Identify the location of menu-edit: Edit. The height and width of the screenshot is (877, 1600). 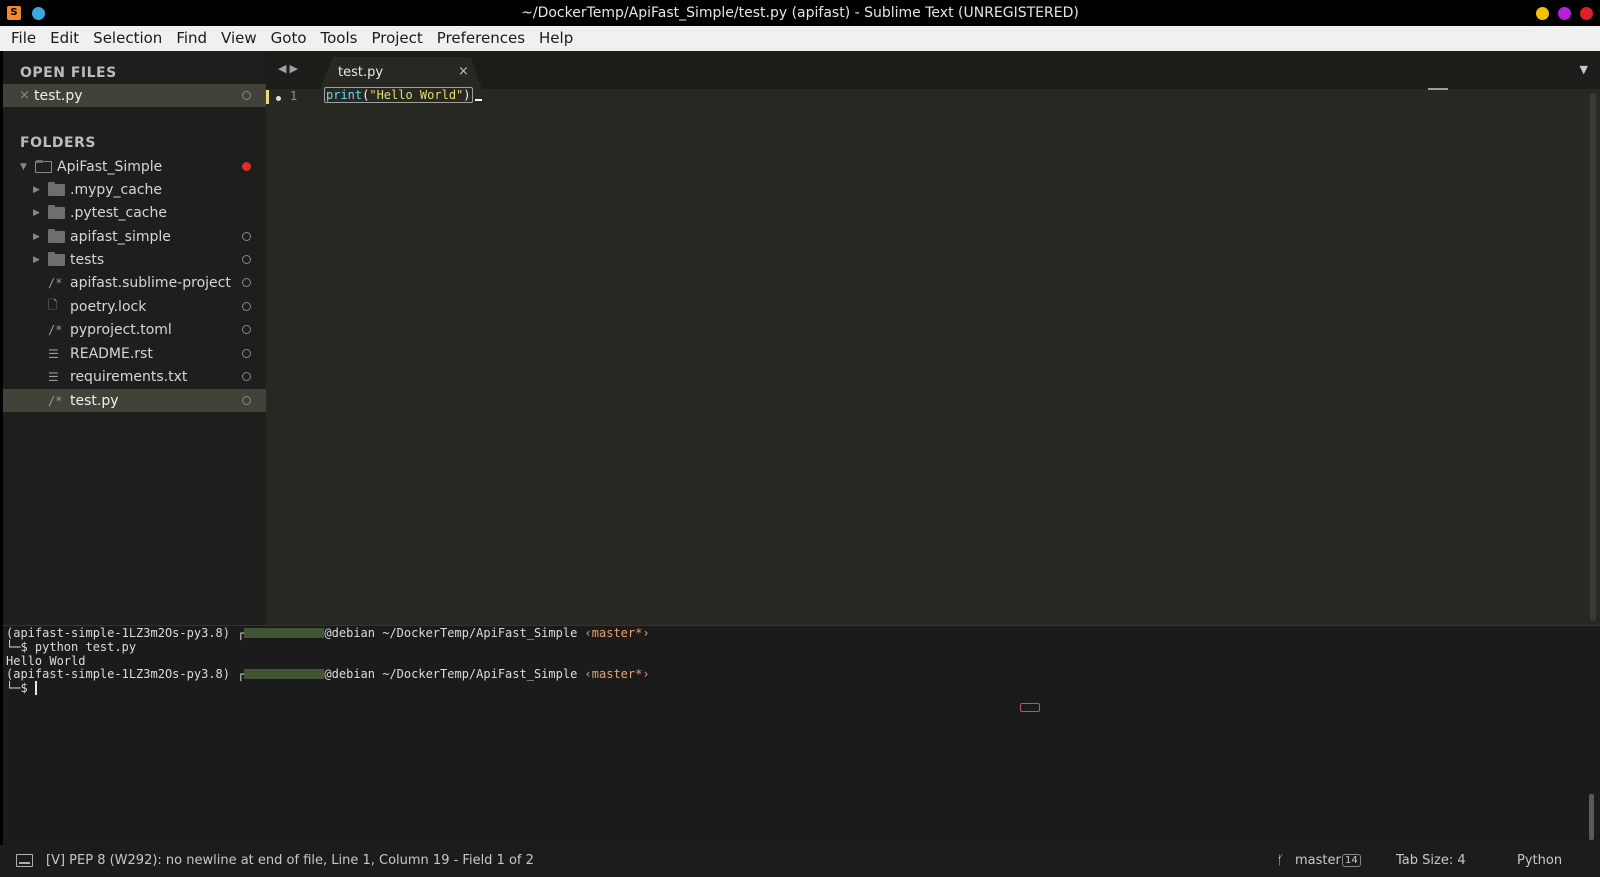
(64, 38).